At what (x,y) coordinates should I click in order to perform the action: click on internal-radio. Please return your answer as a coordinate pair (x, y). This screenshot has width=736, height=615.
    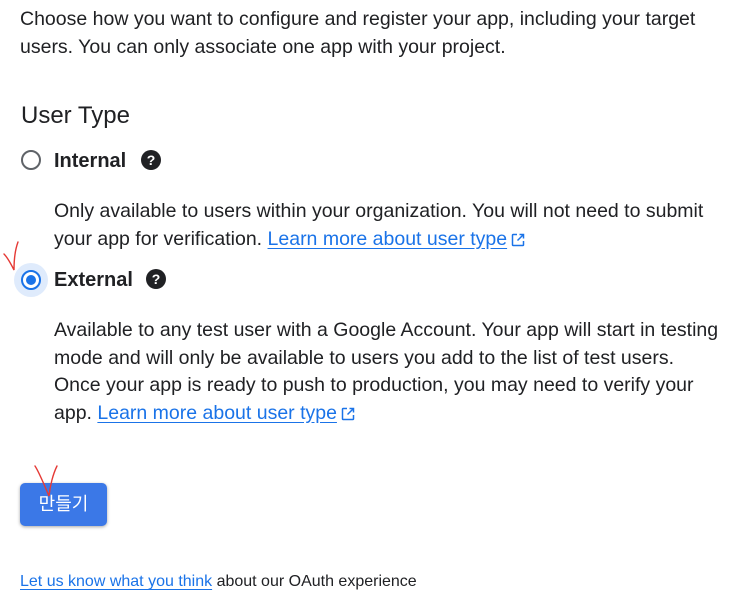
    Looking at the image, I should click on (31, 160).